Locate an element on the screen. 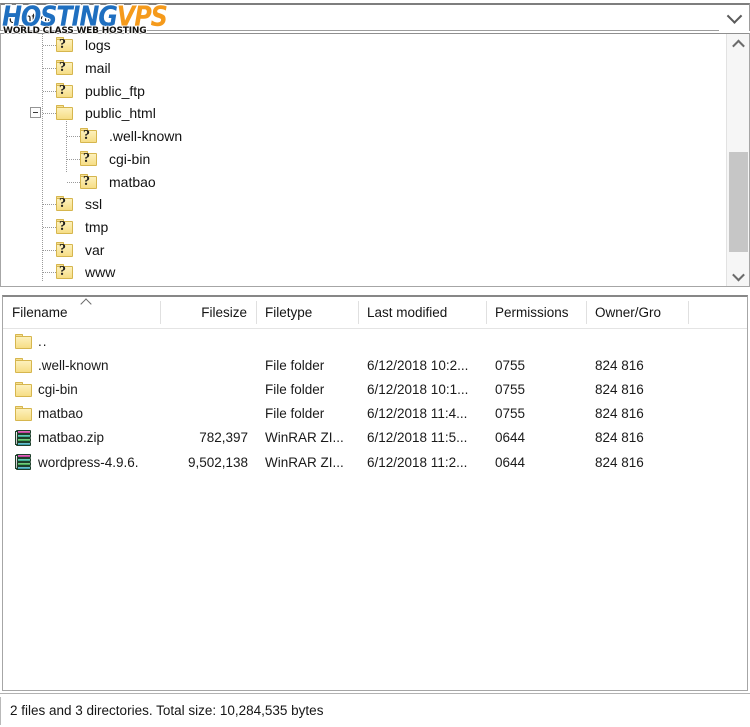 This screenshot has height=727, width=750. cell-filesize: 9,502,138 is located at coordinates (217, 462).